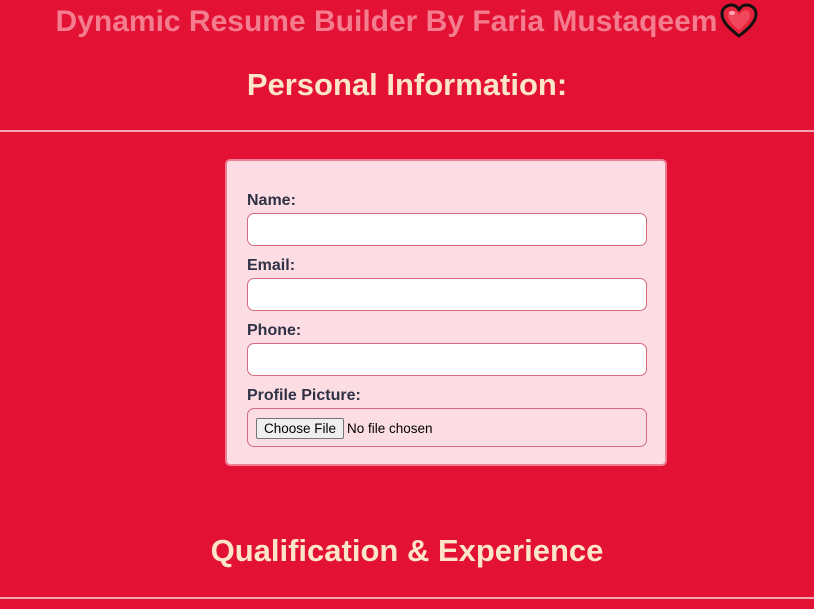  What do you see at coordinates (407, 550) in the screenshot?
I see `qualification-experience-heading: Qualification & Experience` at bounding box center [407, 550].